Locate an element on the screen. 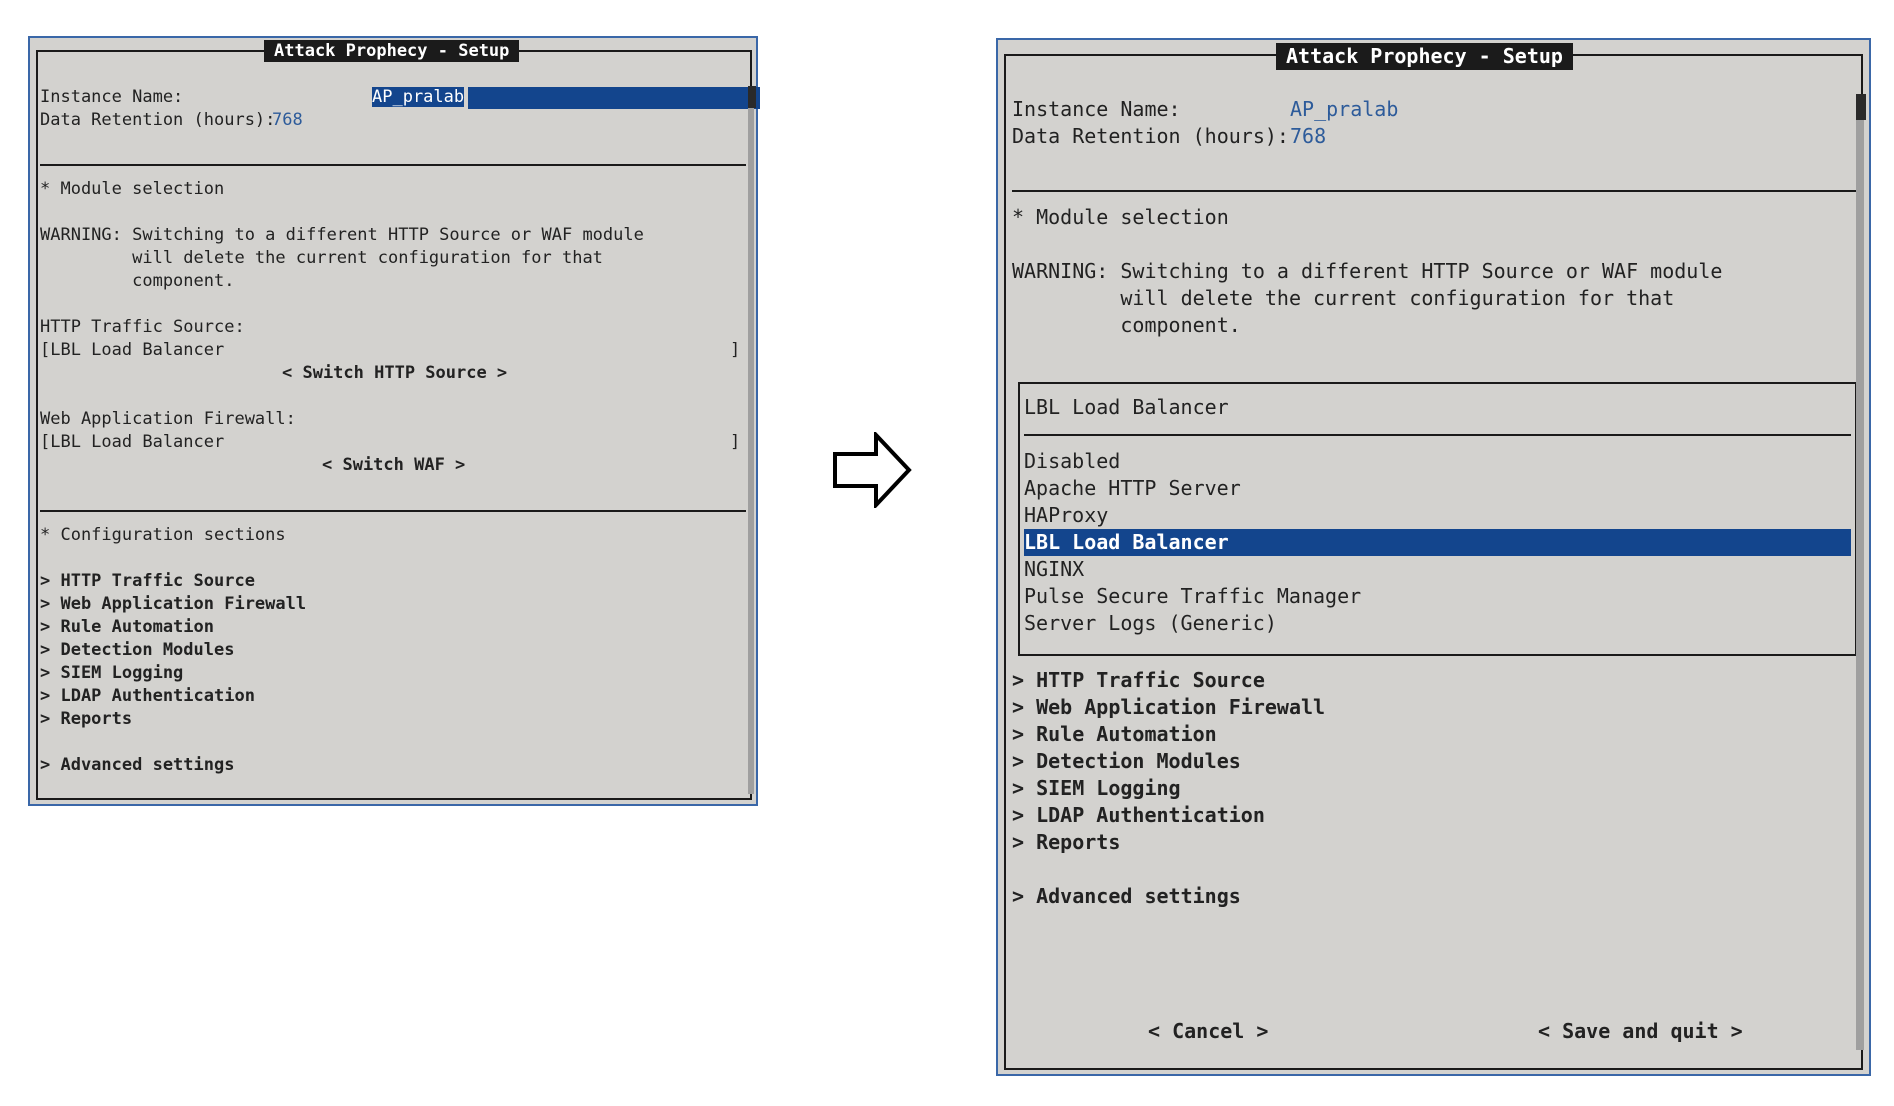  waf-value: [LBL Load Balancer is located at coordinates (132, 442).